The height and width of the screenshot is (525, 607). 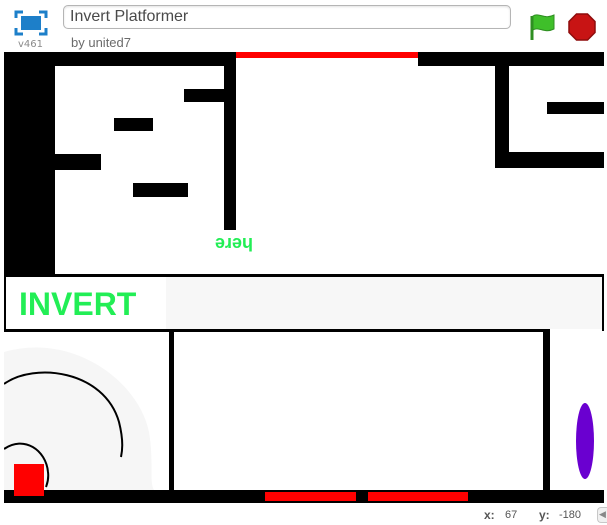 What do you see at coordinates (549, 160) in the screenshot?
I see `wall-right-ledge` at bounding box center [549, 160].